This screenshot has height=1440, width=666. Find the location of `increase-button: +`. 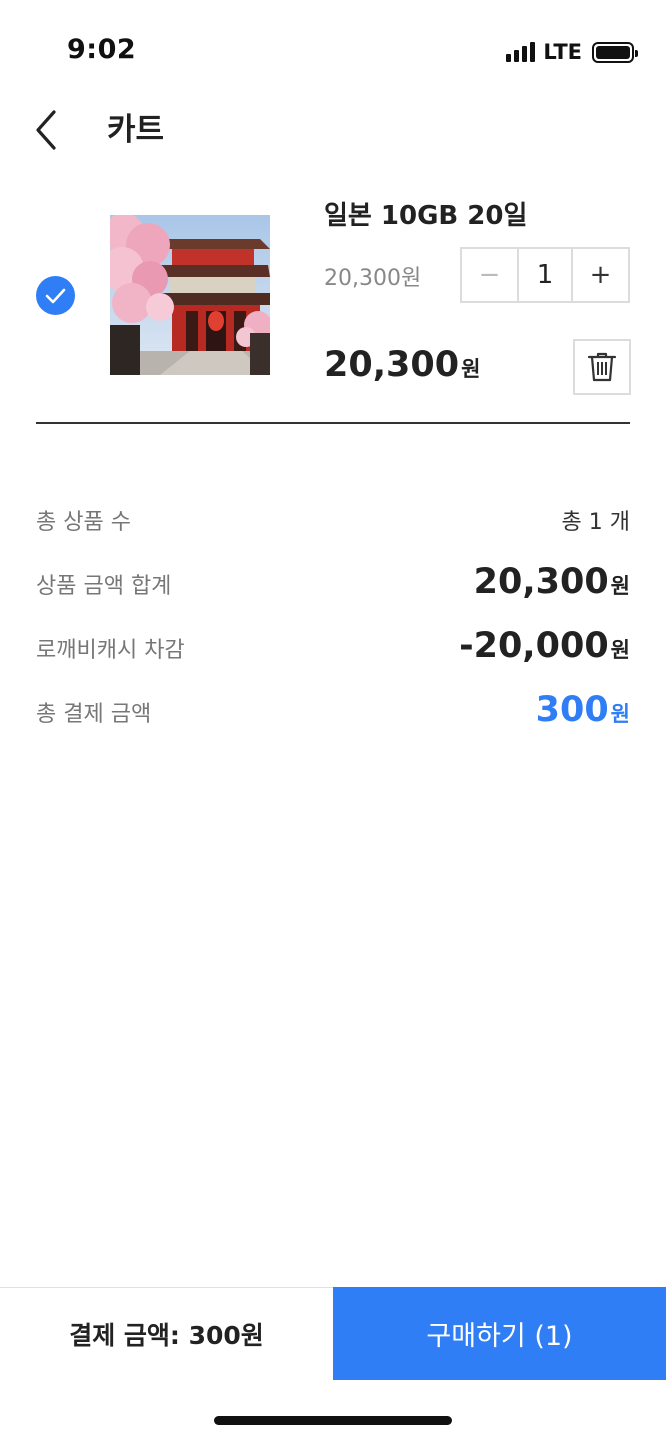

increase-button: + is located at coordinates (600, 275).